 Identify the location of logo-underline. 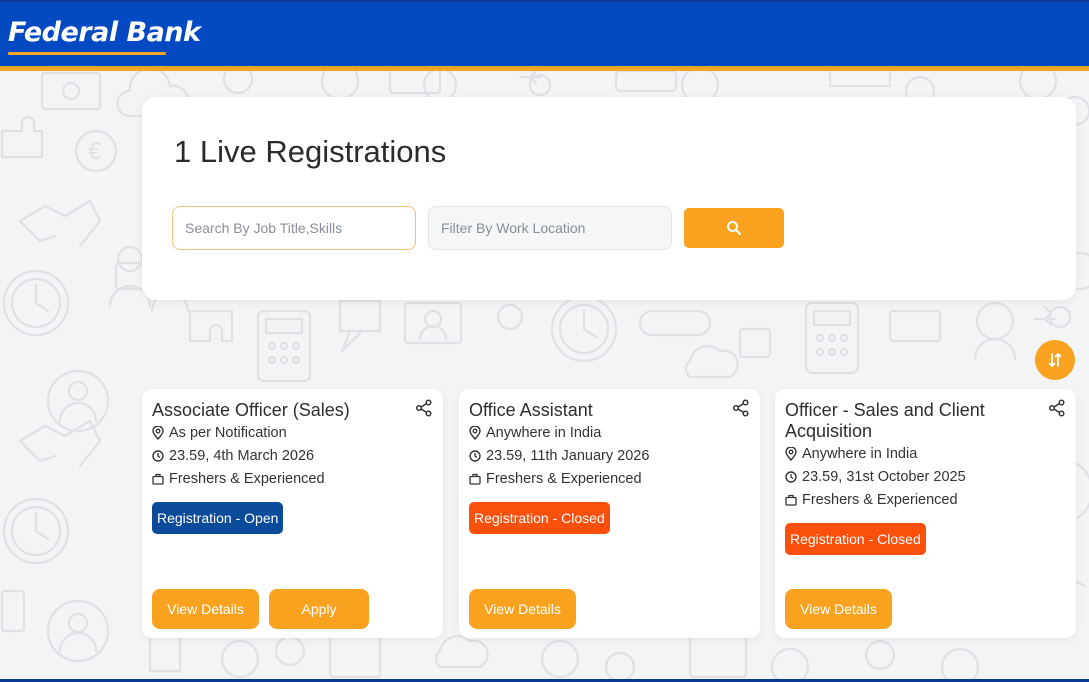
(87, 53).